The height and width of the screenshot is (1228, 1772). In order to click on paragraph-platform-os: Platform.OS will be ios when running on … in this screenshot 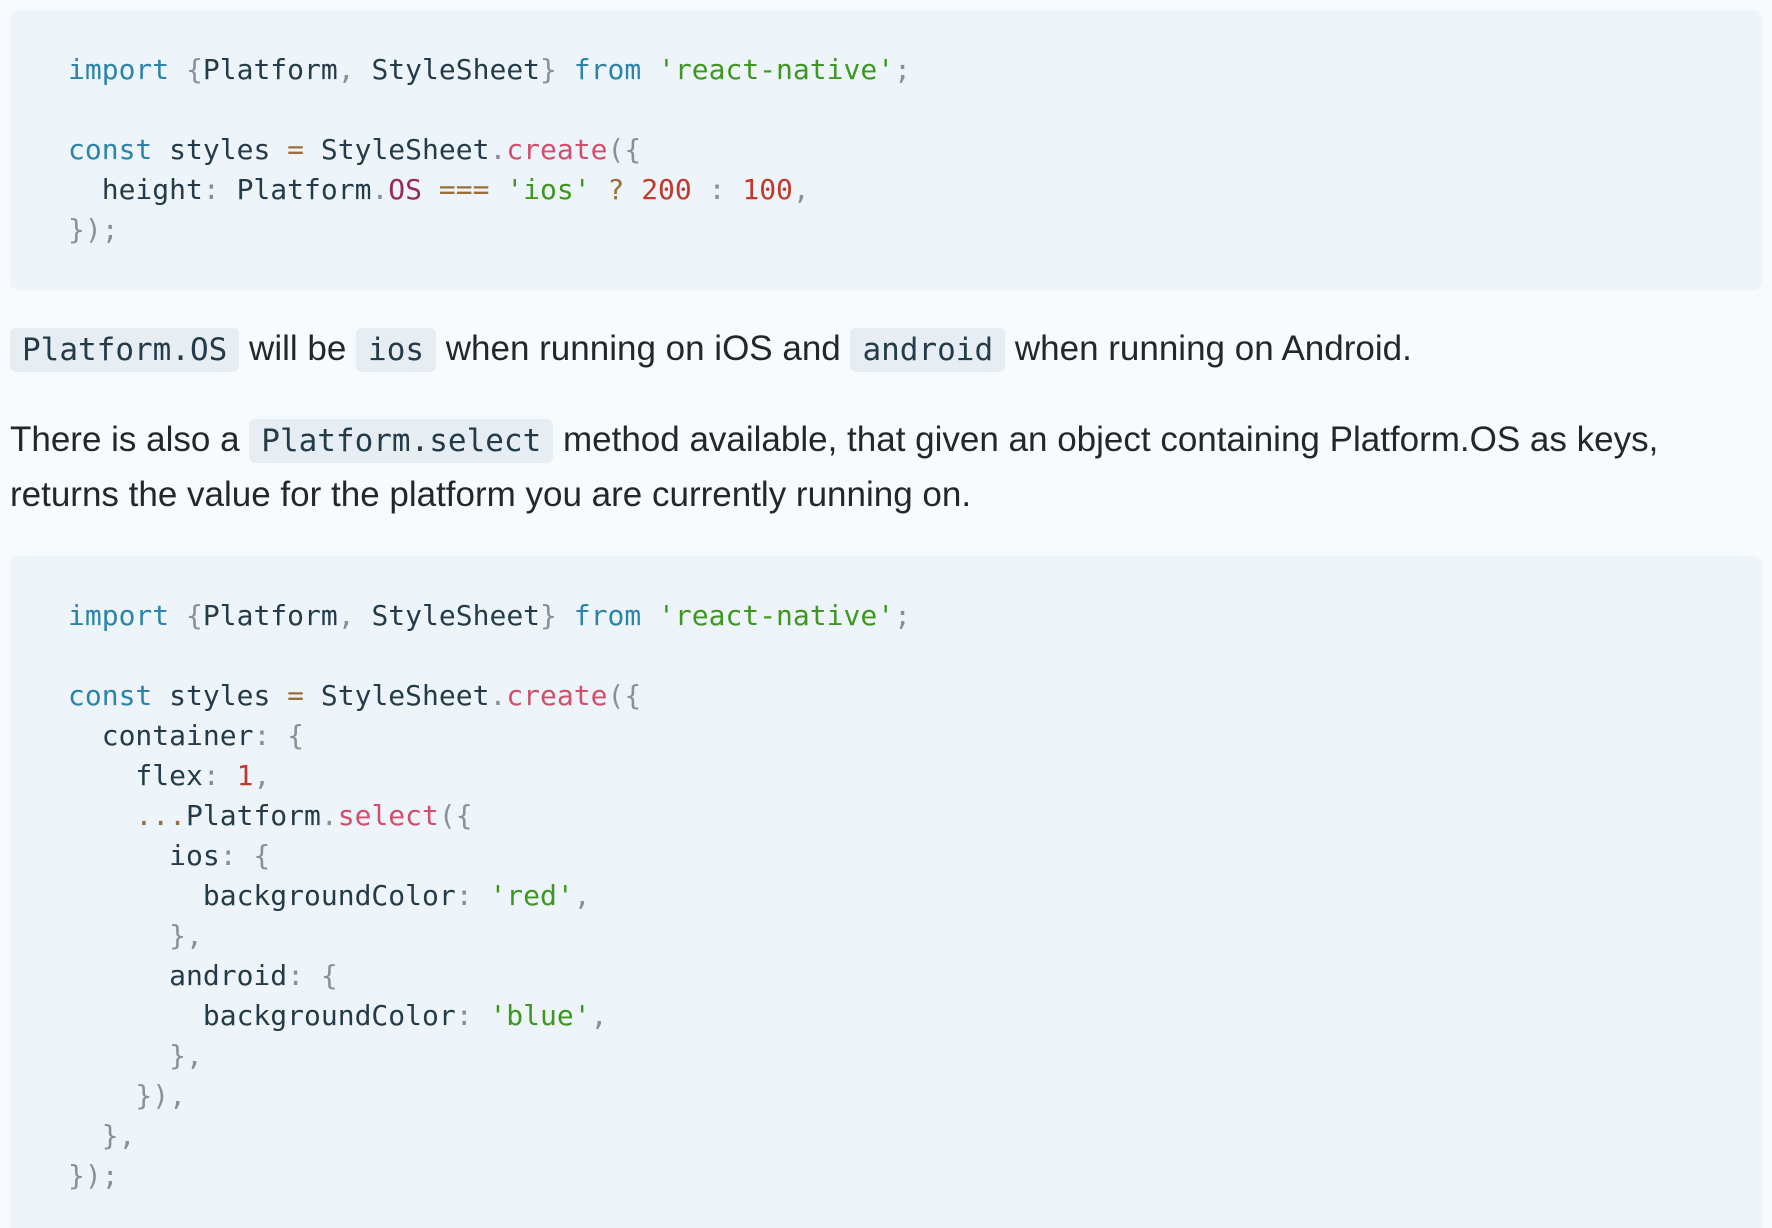, I will do `click(880, 349)`.